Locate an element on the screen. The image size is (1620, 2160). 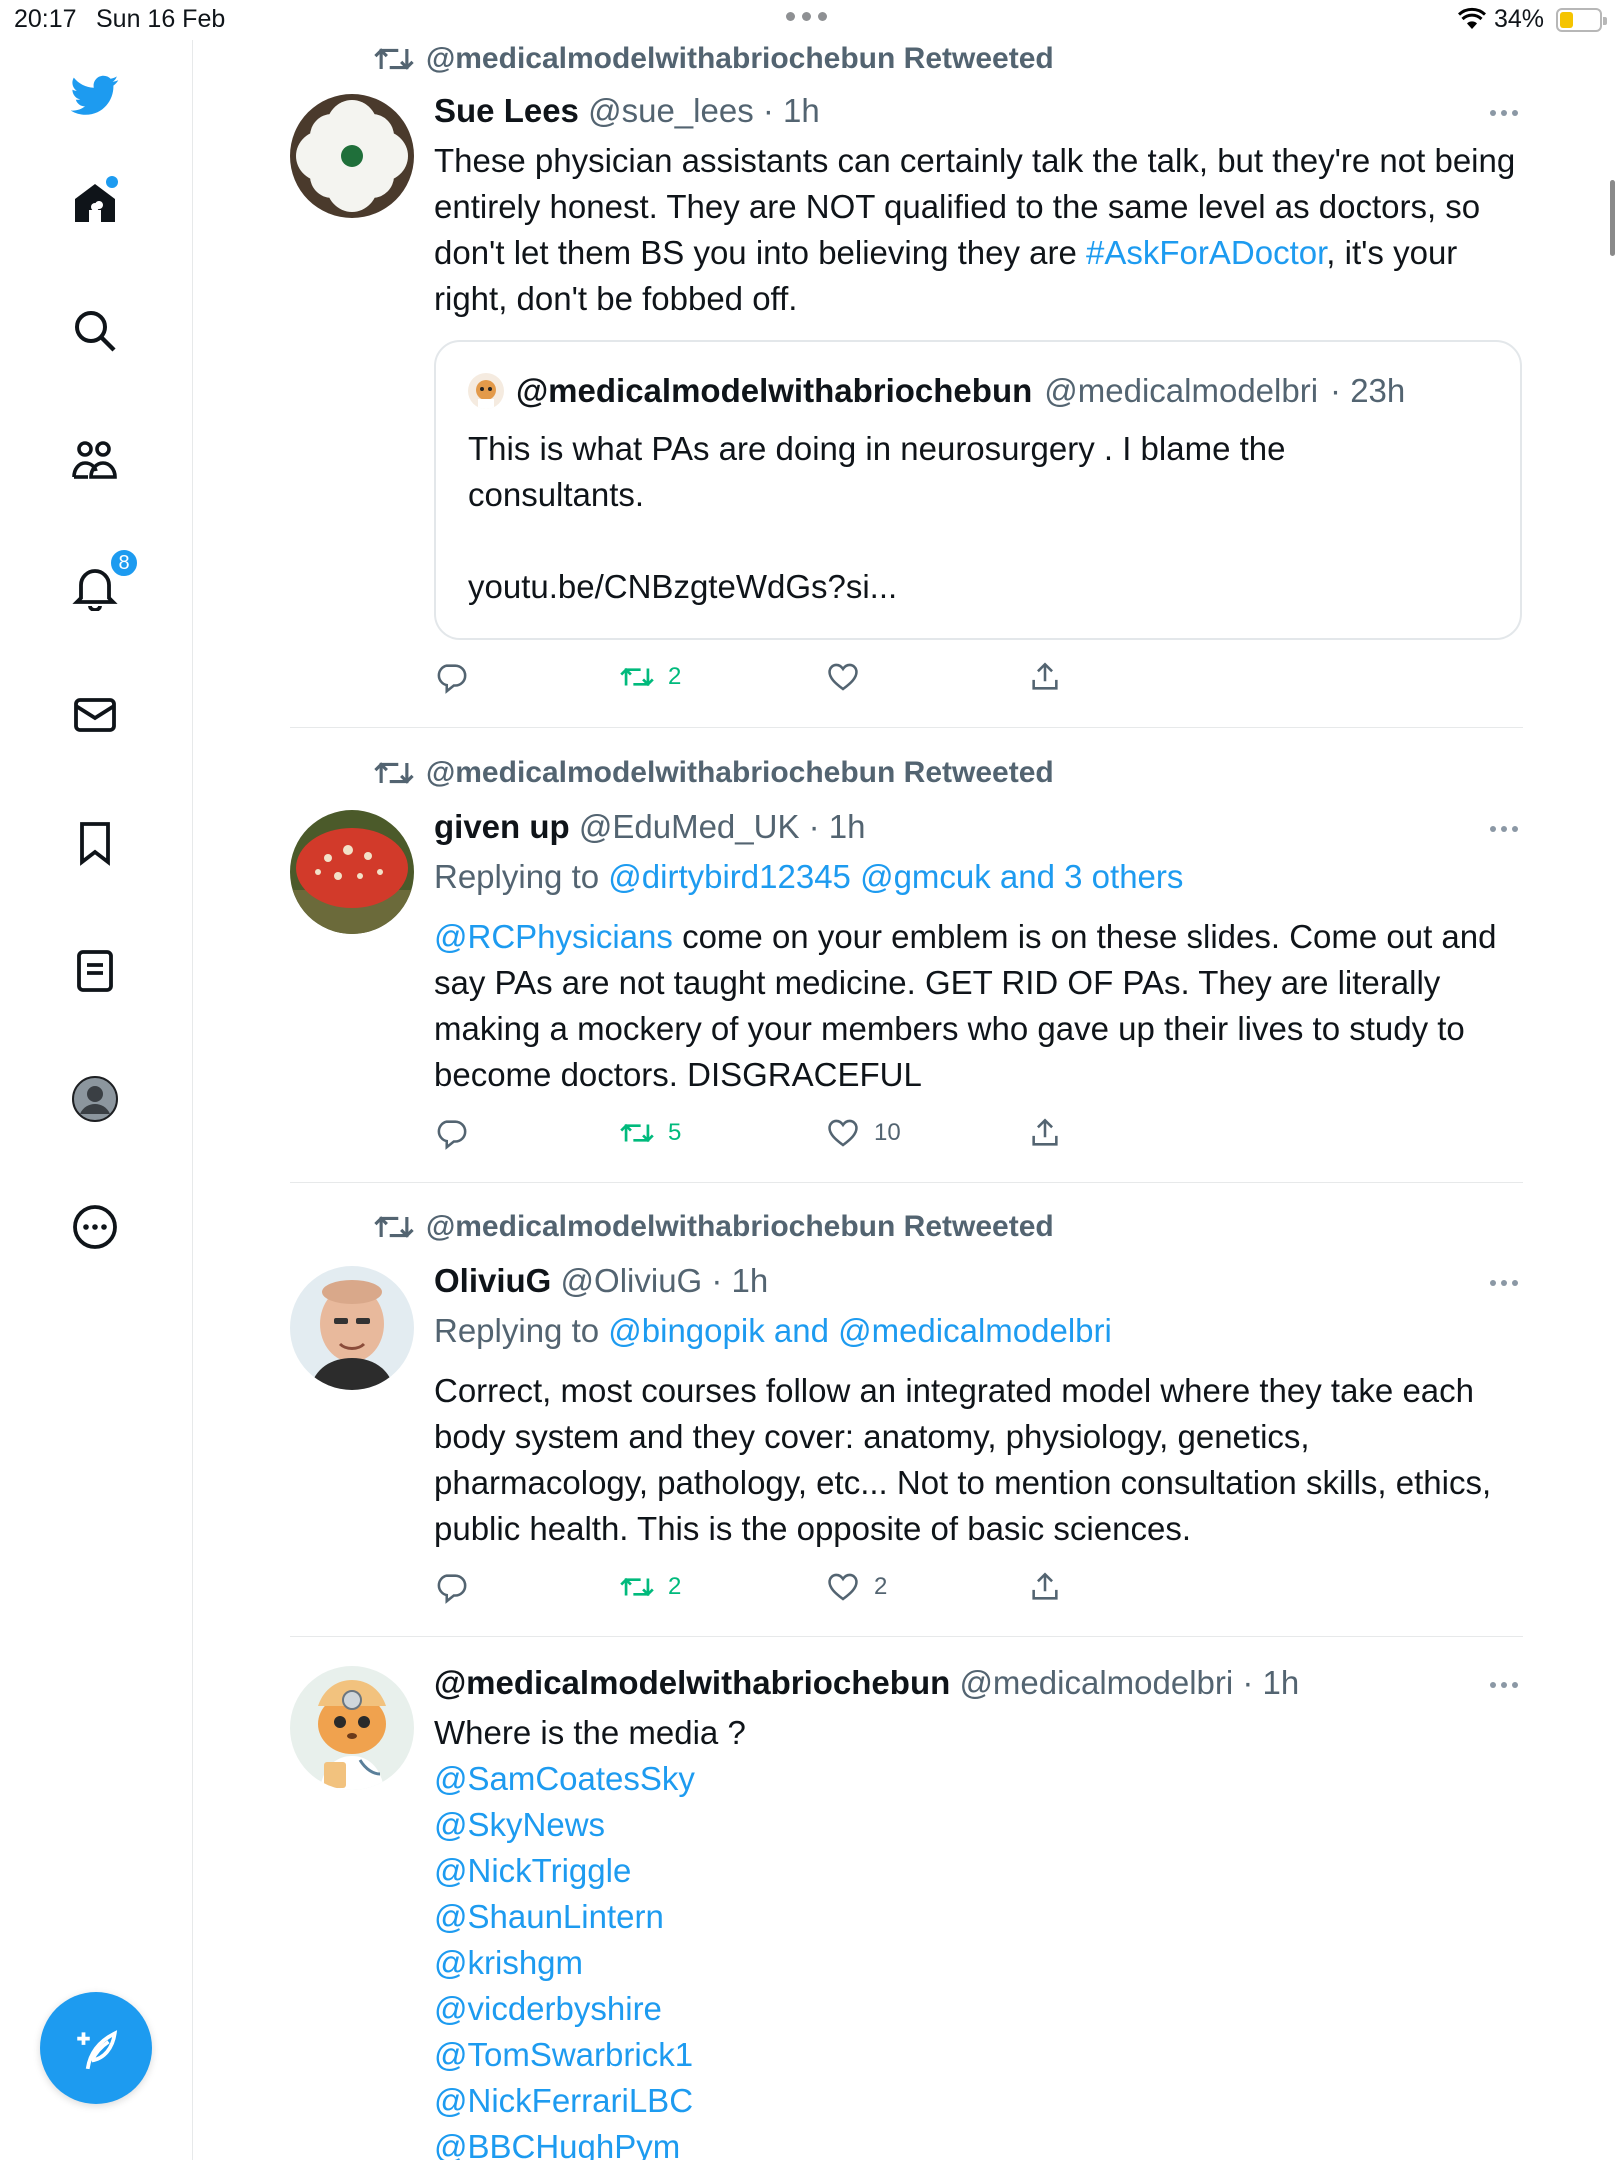
mention-link: @NickTriggle is located at coordinates (979, 1871).